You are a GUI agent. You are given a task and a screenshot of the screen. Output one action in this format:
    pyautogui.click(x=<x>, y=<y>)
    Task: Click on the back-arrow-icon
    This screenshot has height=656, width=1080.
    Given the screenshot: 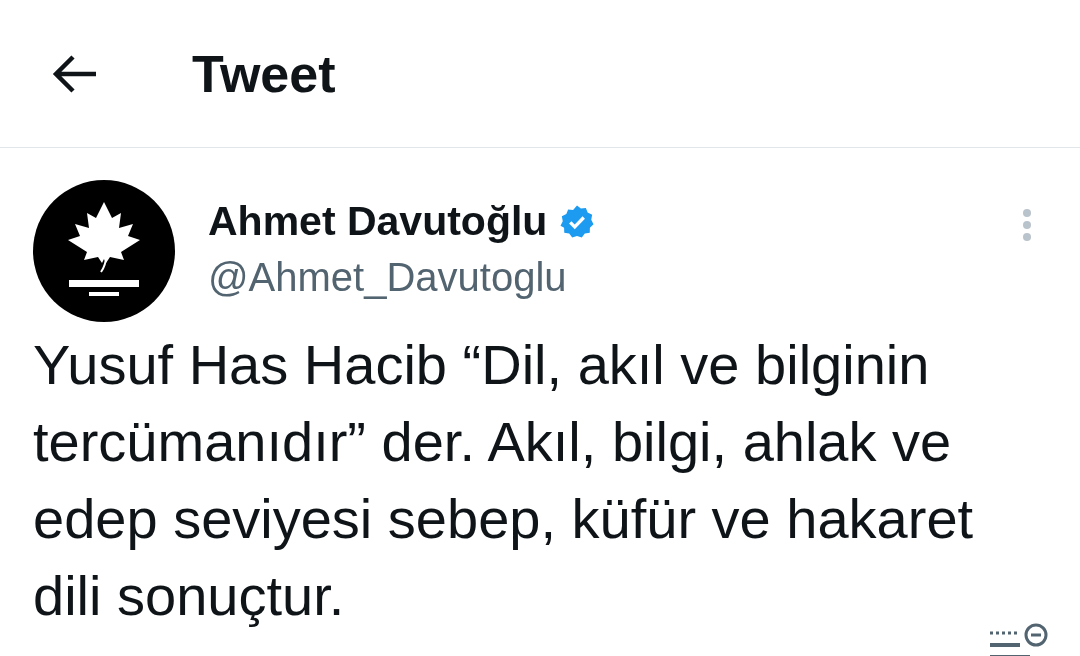 What is the action you would take?
    pyautogui.click(x=75, y=73)
    